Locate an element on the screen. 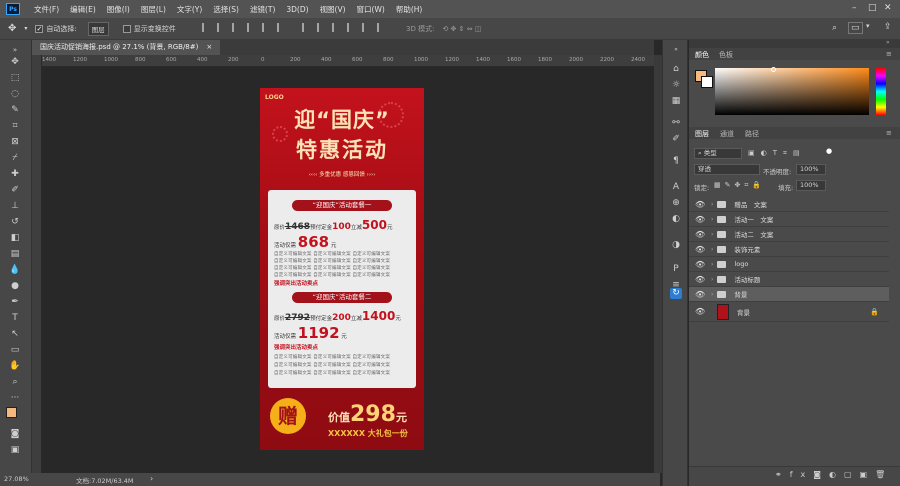 This screenshot has width=900, height=486. color-picker-handle is located at coordinates (773, 69).